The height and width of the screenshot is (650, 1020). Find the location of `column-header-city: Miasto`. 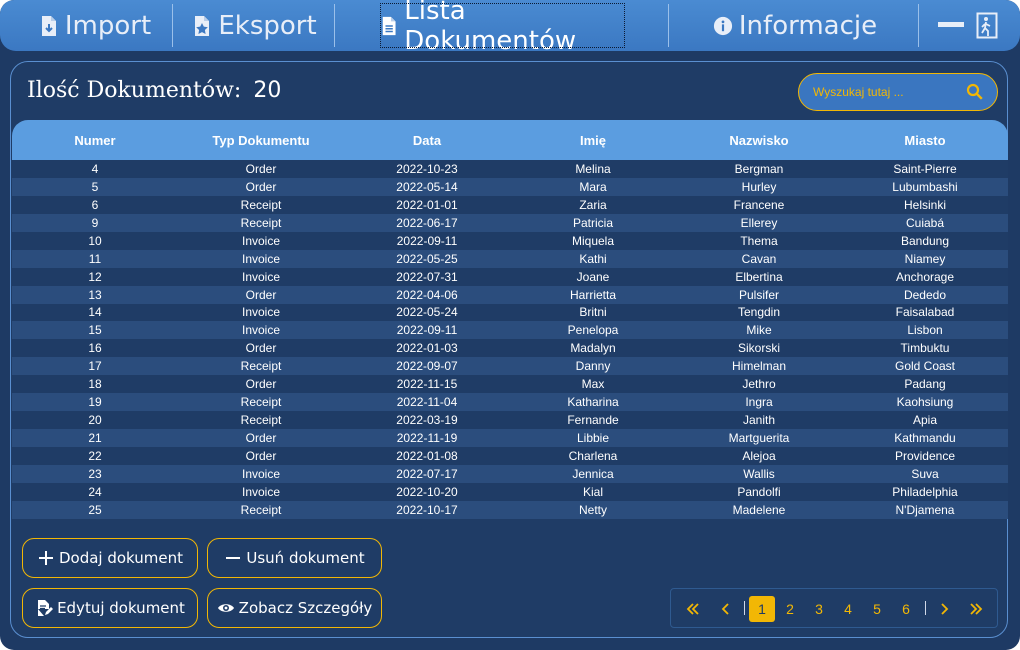

column-header-city: Miasto is located at coordinates (925, 140).